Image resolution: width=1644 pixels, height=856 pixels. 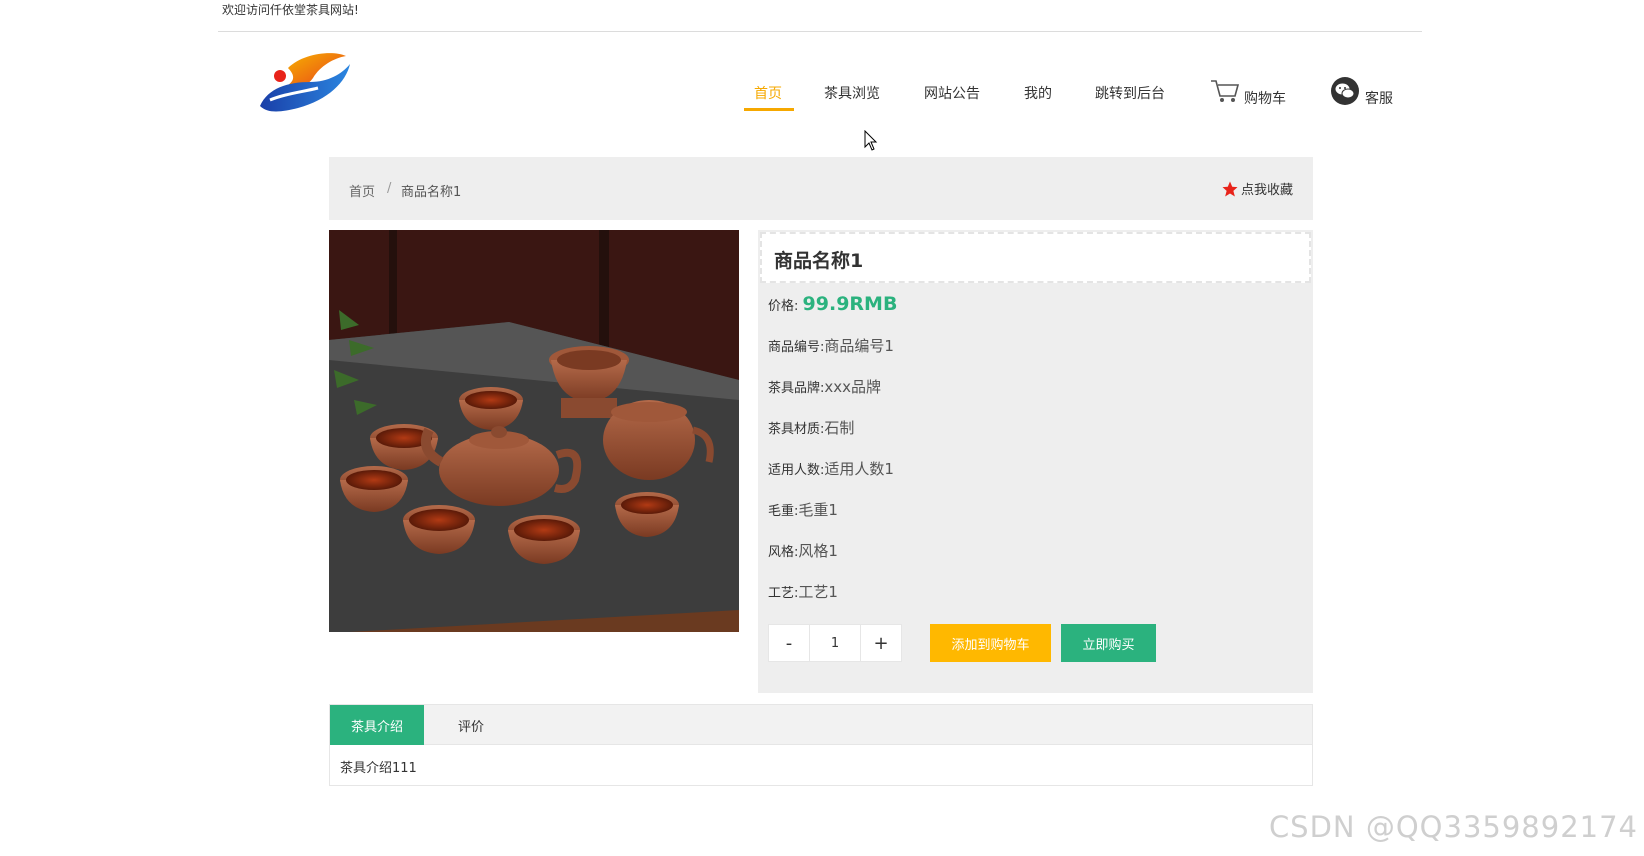 What do you see at coordinates (839, 428) in the screenshot?
I see `attr-value: 石制` at bounding box center [839, 428].